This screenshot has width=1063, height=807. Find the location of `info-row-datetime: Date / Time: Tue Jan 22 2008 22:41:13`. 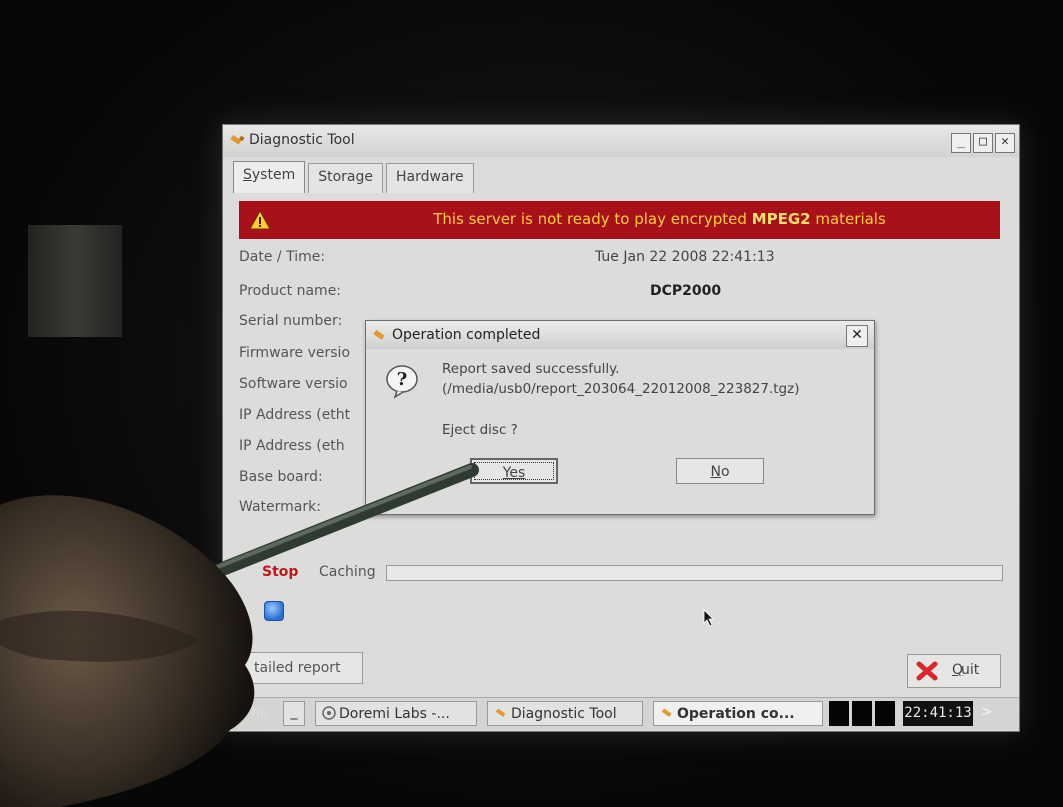

info-row-datetime: Date / Time: Tue Jan 22 2008 22:41:13 is located at coordinates (507, 257).